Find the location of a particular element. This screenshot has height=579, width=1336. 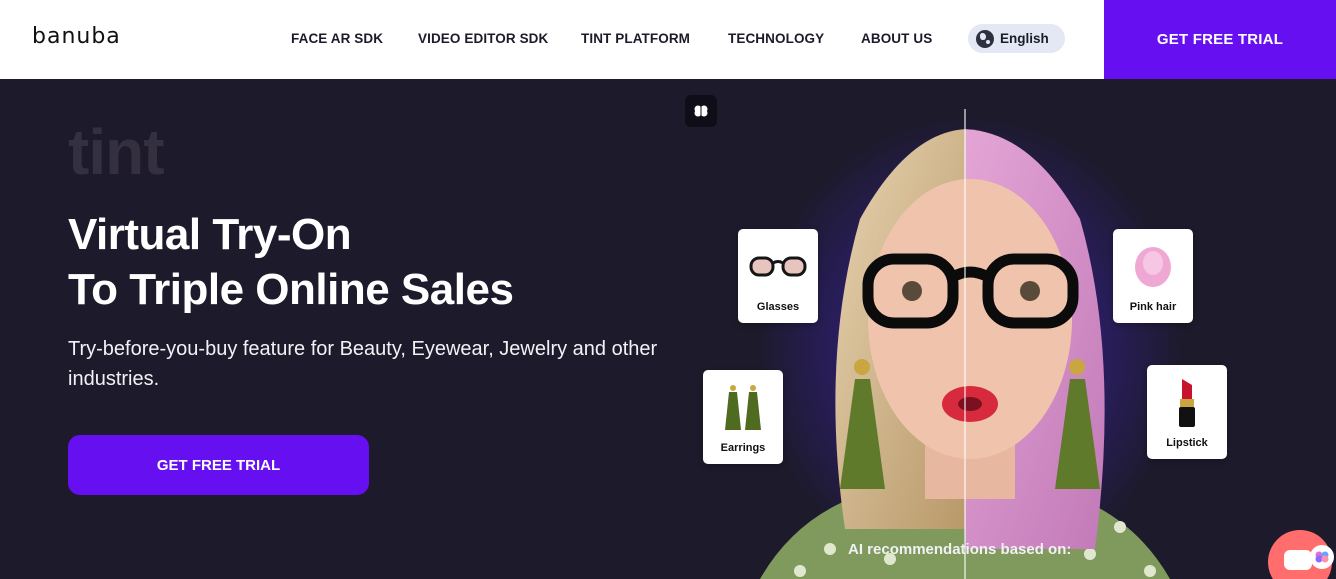

nav-tint-platform: TINT PLATFORM is located at coordinates (635, 38).